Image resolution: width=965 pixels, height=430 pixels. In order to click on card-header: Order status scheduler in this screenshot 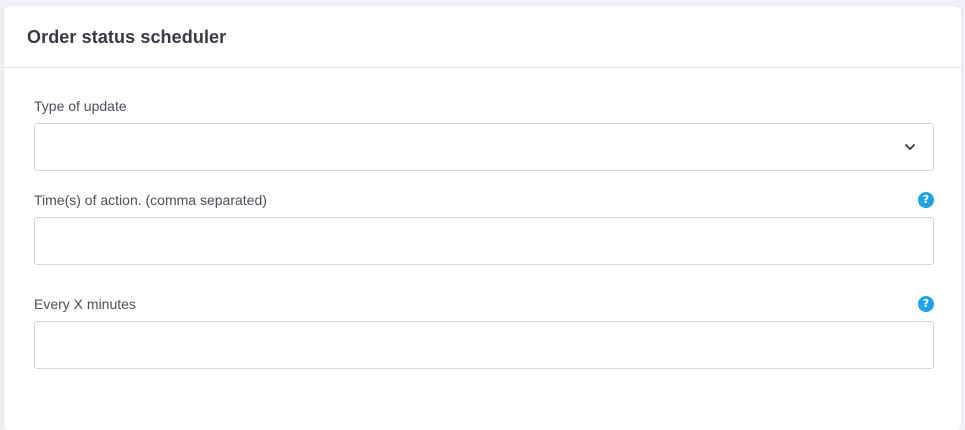, I will do `click(482, 37)`.